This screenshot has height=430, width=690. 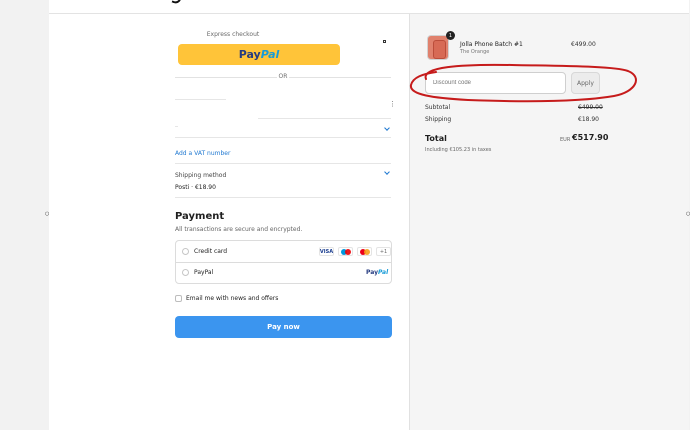 I want to click on paypal-label: PayPal, so click(x=203, y=272).